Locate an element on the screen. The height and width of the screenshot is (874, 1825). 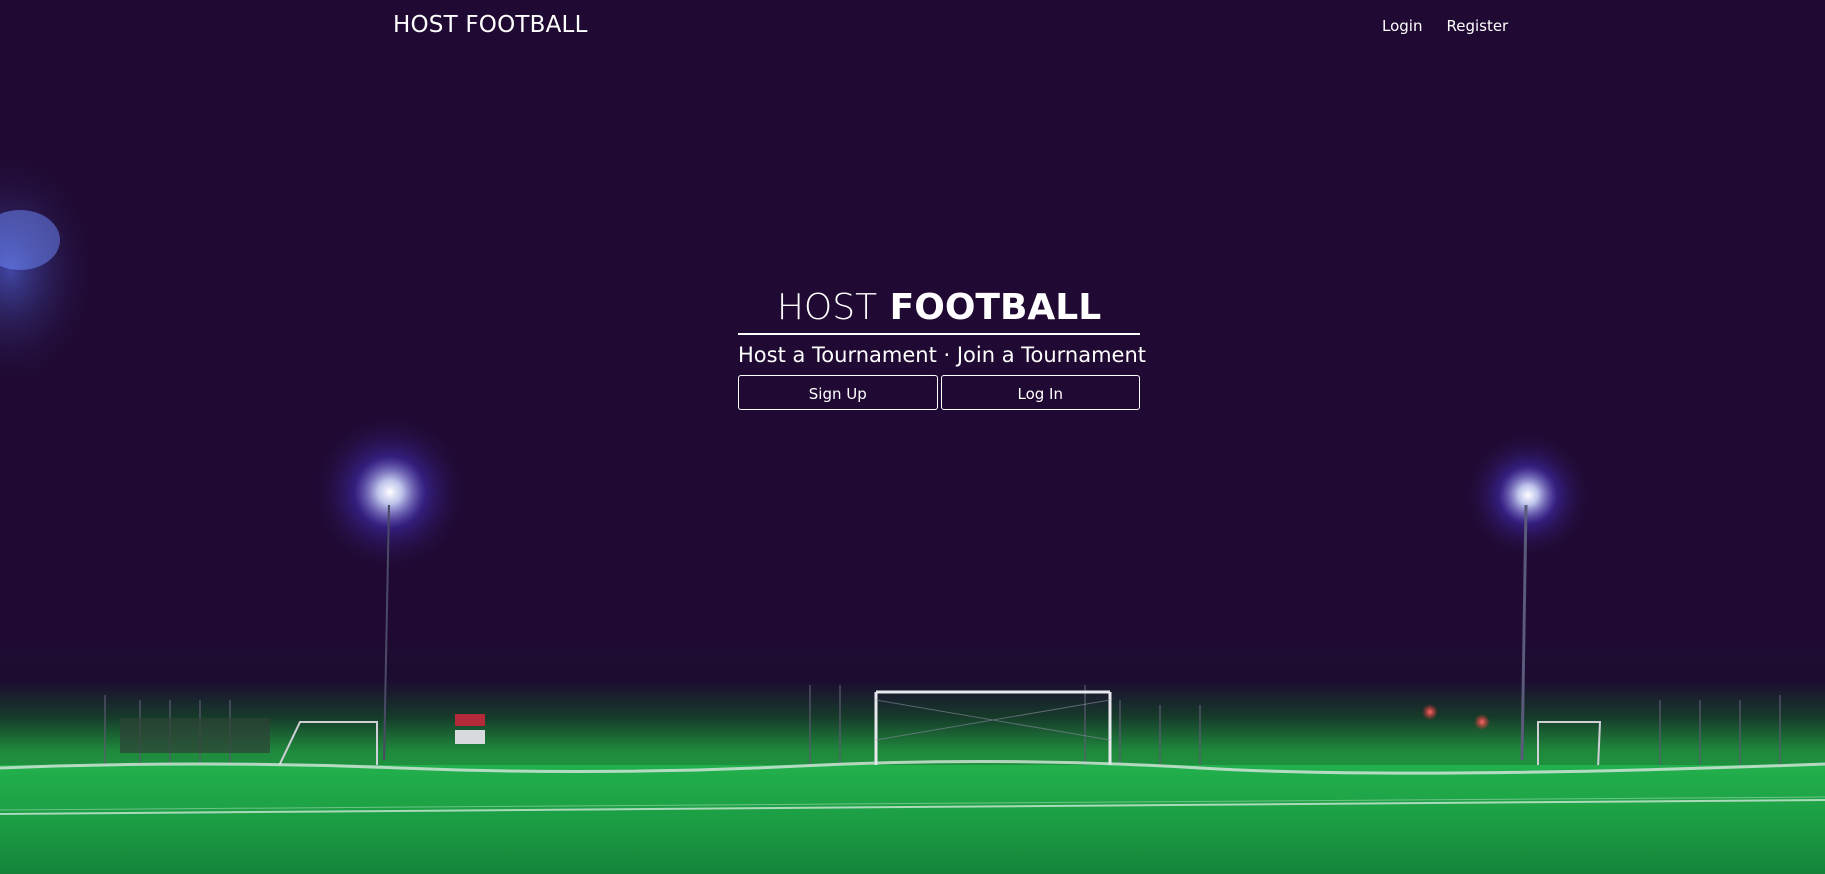
hero-title-light: HOST is located at coordinates (827, 307).